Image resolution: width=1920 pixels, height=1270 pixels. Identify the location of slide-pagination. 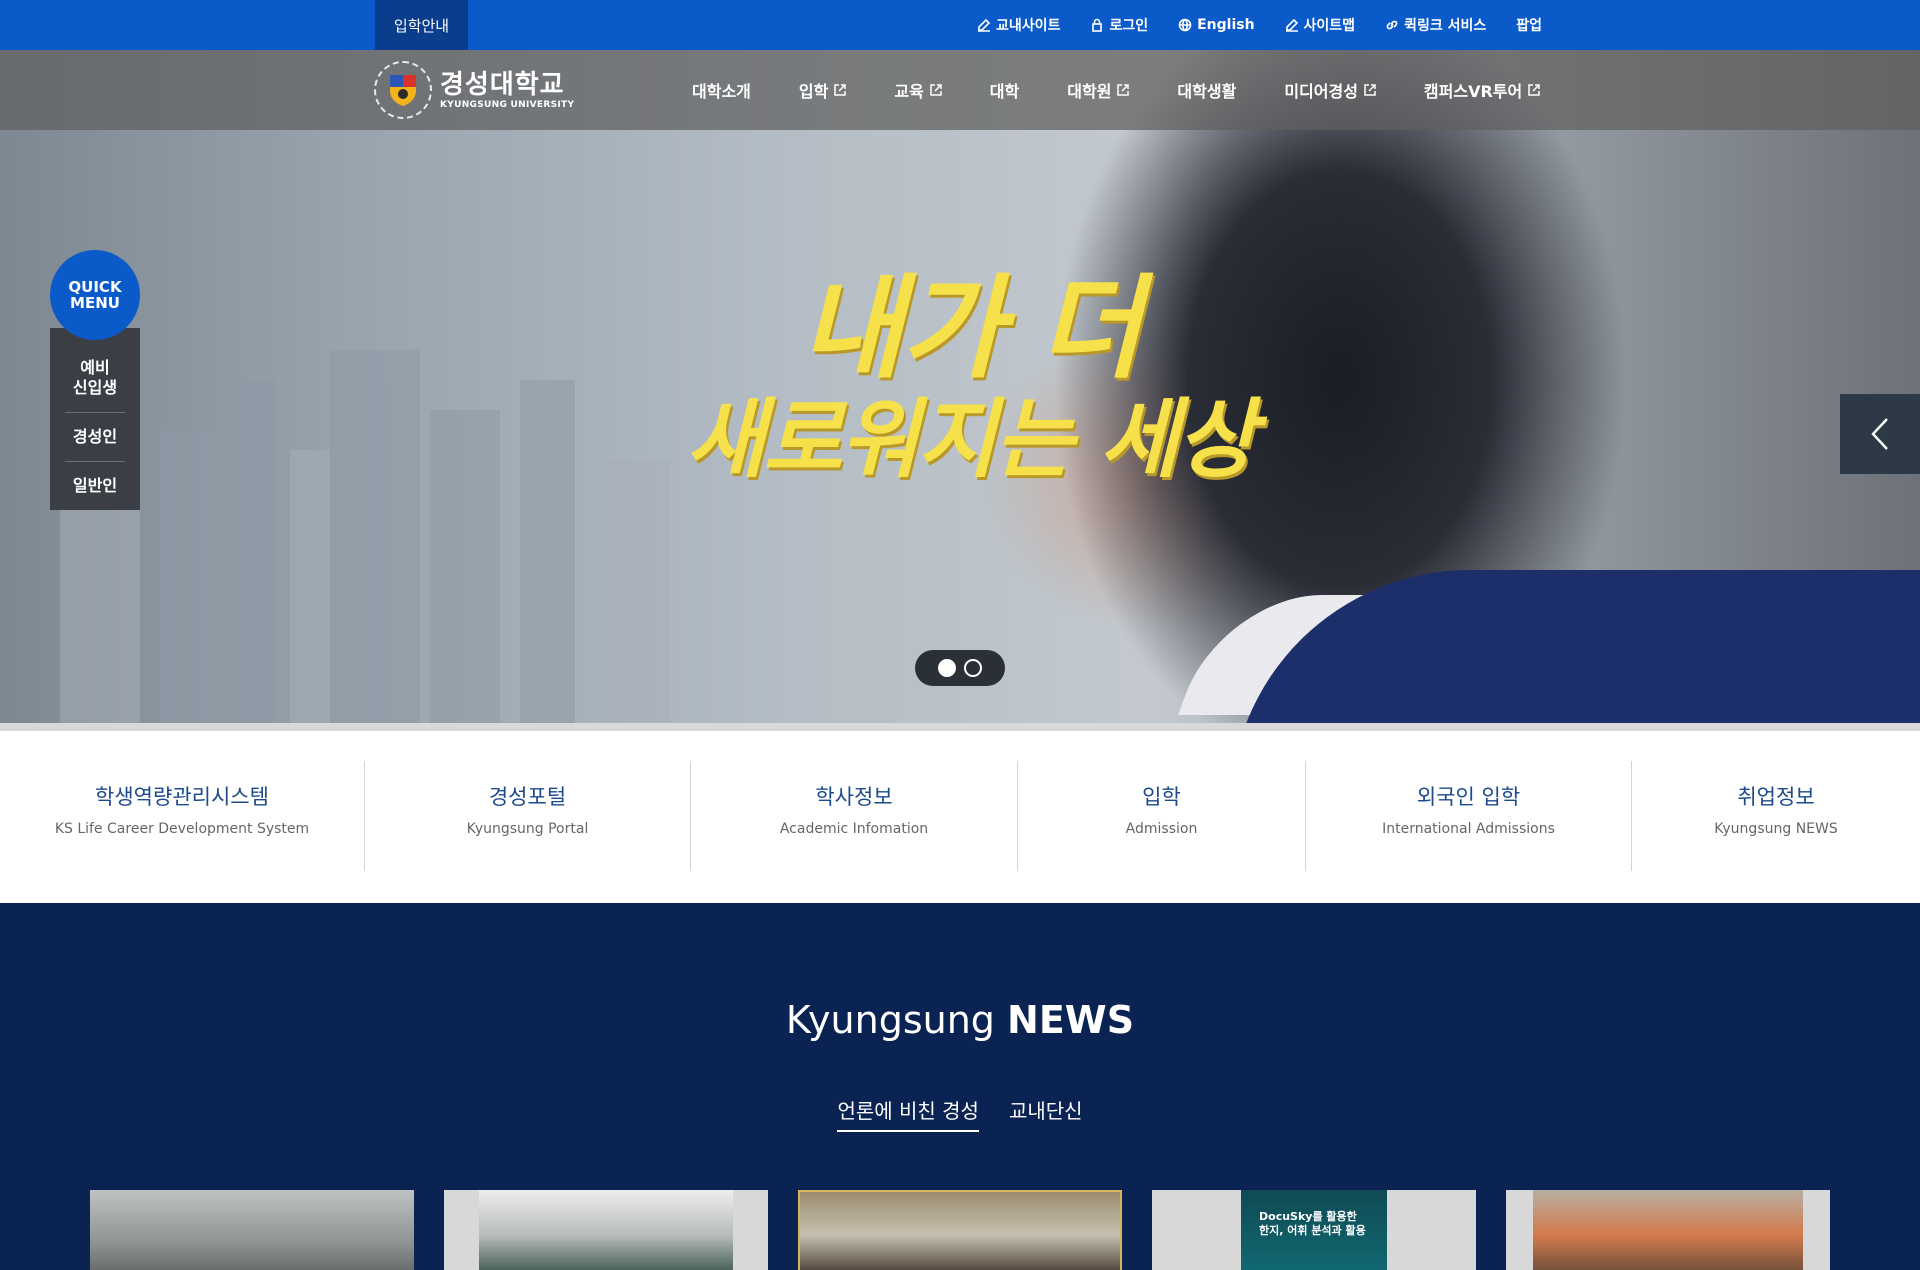
(960, 668).